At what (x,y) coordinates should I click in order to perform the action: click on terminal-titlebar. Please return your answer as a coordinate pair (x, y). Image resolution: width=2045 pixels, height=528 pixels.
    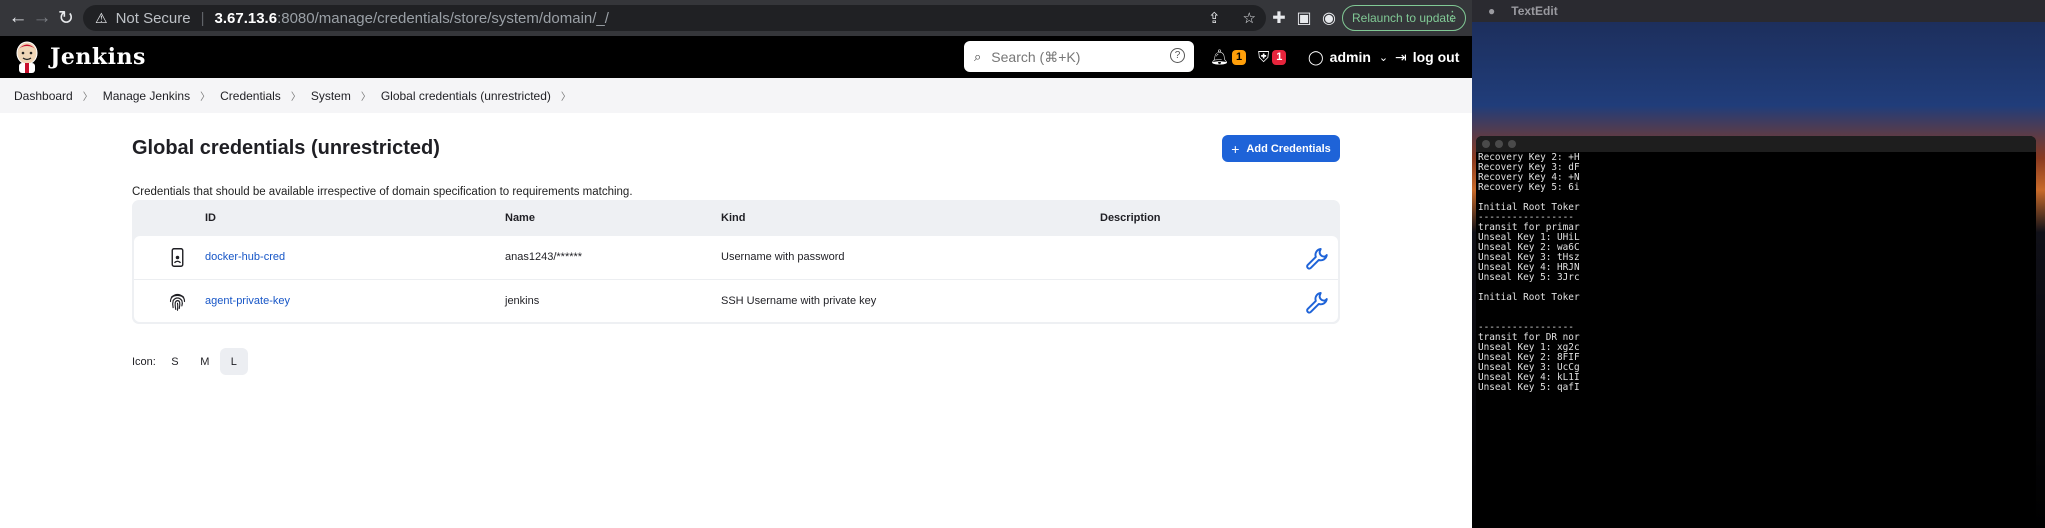
    Looking at the image, I should click on (1756, 144).